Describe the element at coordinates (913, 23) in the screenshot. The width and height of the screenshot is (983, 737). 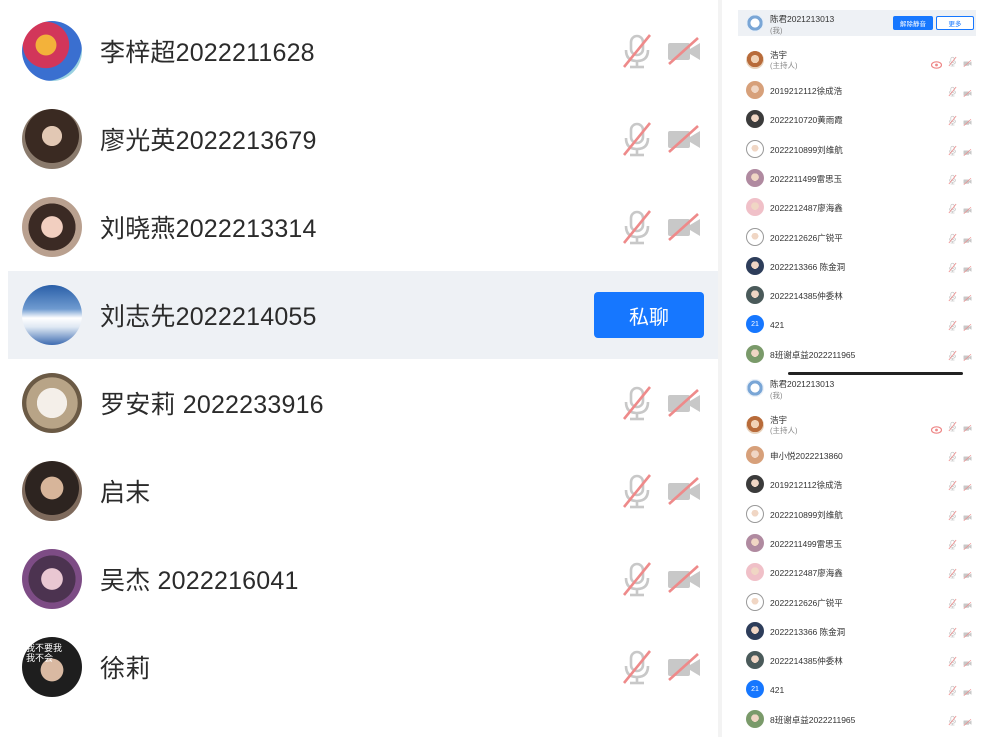
I see `unmute-button: 解除静音` at that location.